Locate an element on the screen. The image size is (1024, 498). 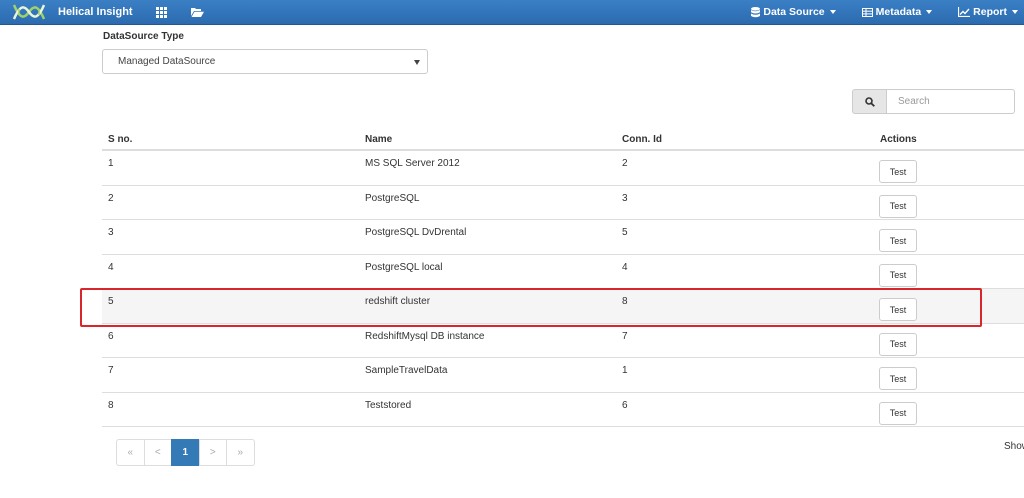
cell-conn-id: 3 is located at coordinates (625, 198).